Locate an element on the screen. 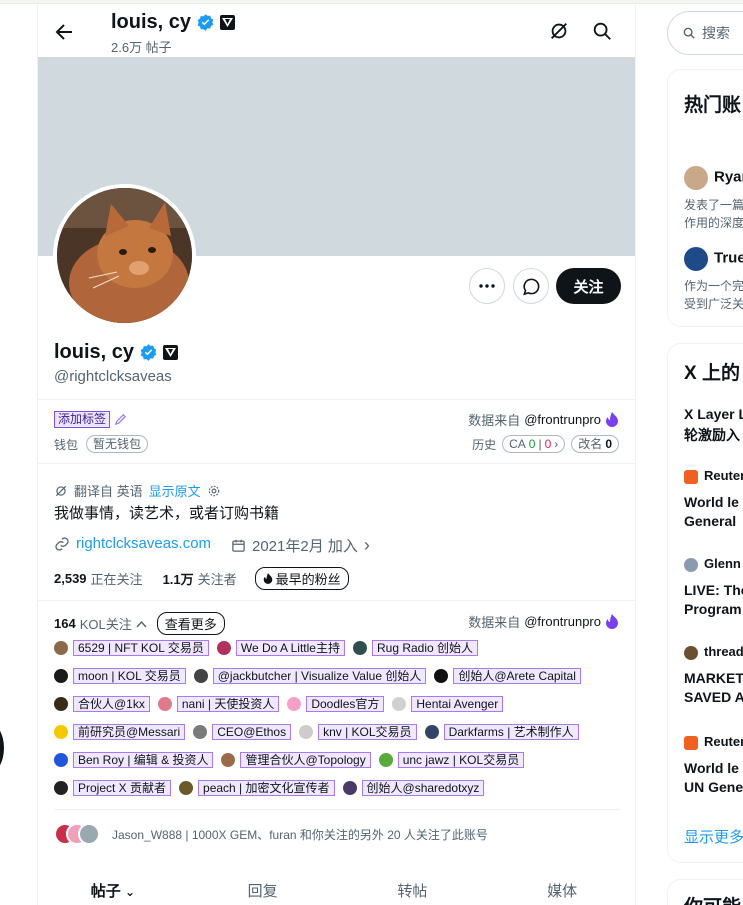 This screenshot has height=905, width=743. kol-item: 合伙人@1kx is located at coordinates (102, 704).